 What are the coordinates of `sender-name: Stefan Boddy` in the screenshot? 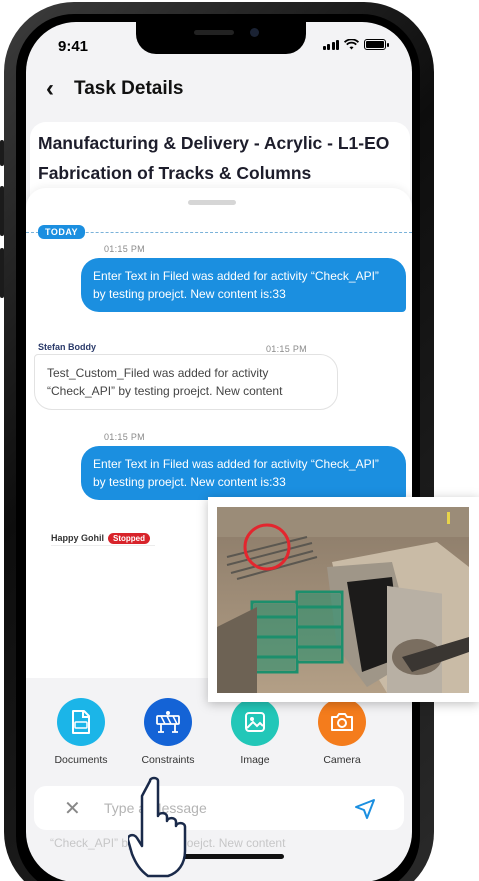 It's located at (67, 347).